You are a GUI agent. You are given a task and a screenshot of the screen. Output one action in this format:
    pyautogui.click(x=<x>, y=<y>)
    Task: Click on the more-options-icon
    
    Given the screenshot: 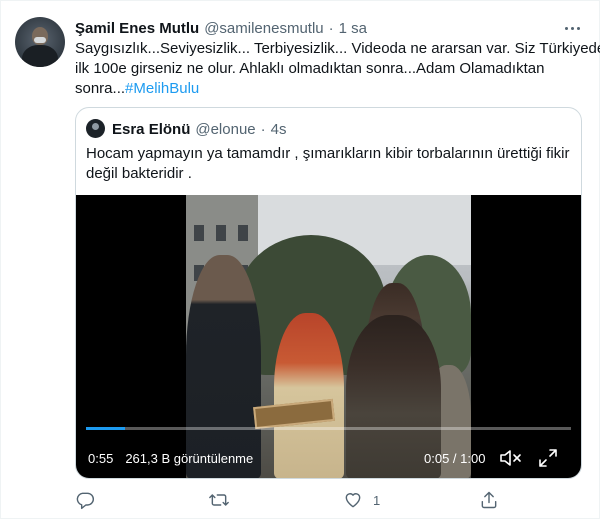 What is the action you would take?
    pyautogui.click(x=572, y=28)
    